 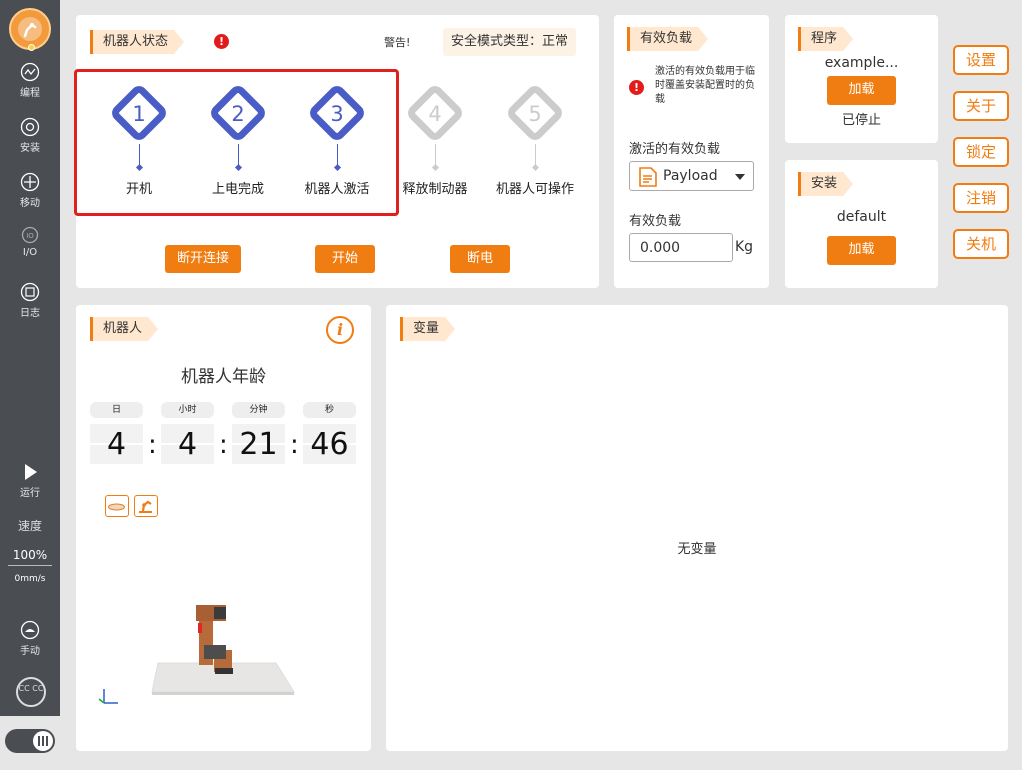 I want to click on timer-unit-label: 分钟, so click(x=258, y=410).